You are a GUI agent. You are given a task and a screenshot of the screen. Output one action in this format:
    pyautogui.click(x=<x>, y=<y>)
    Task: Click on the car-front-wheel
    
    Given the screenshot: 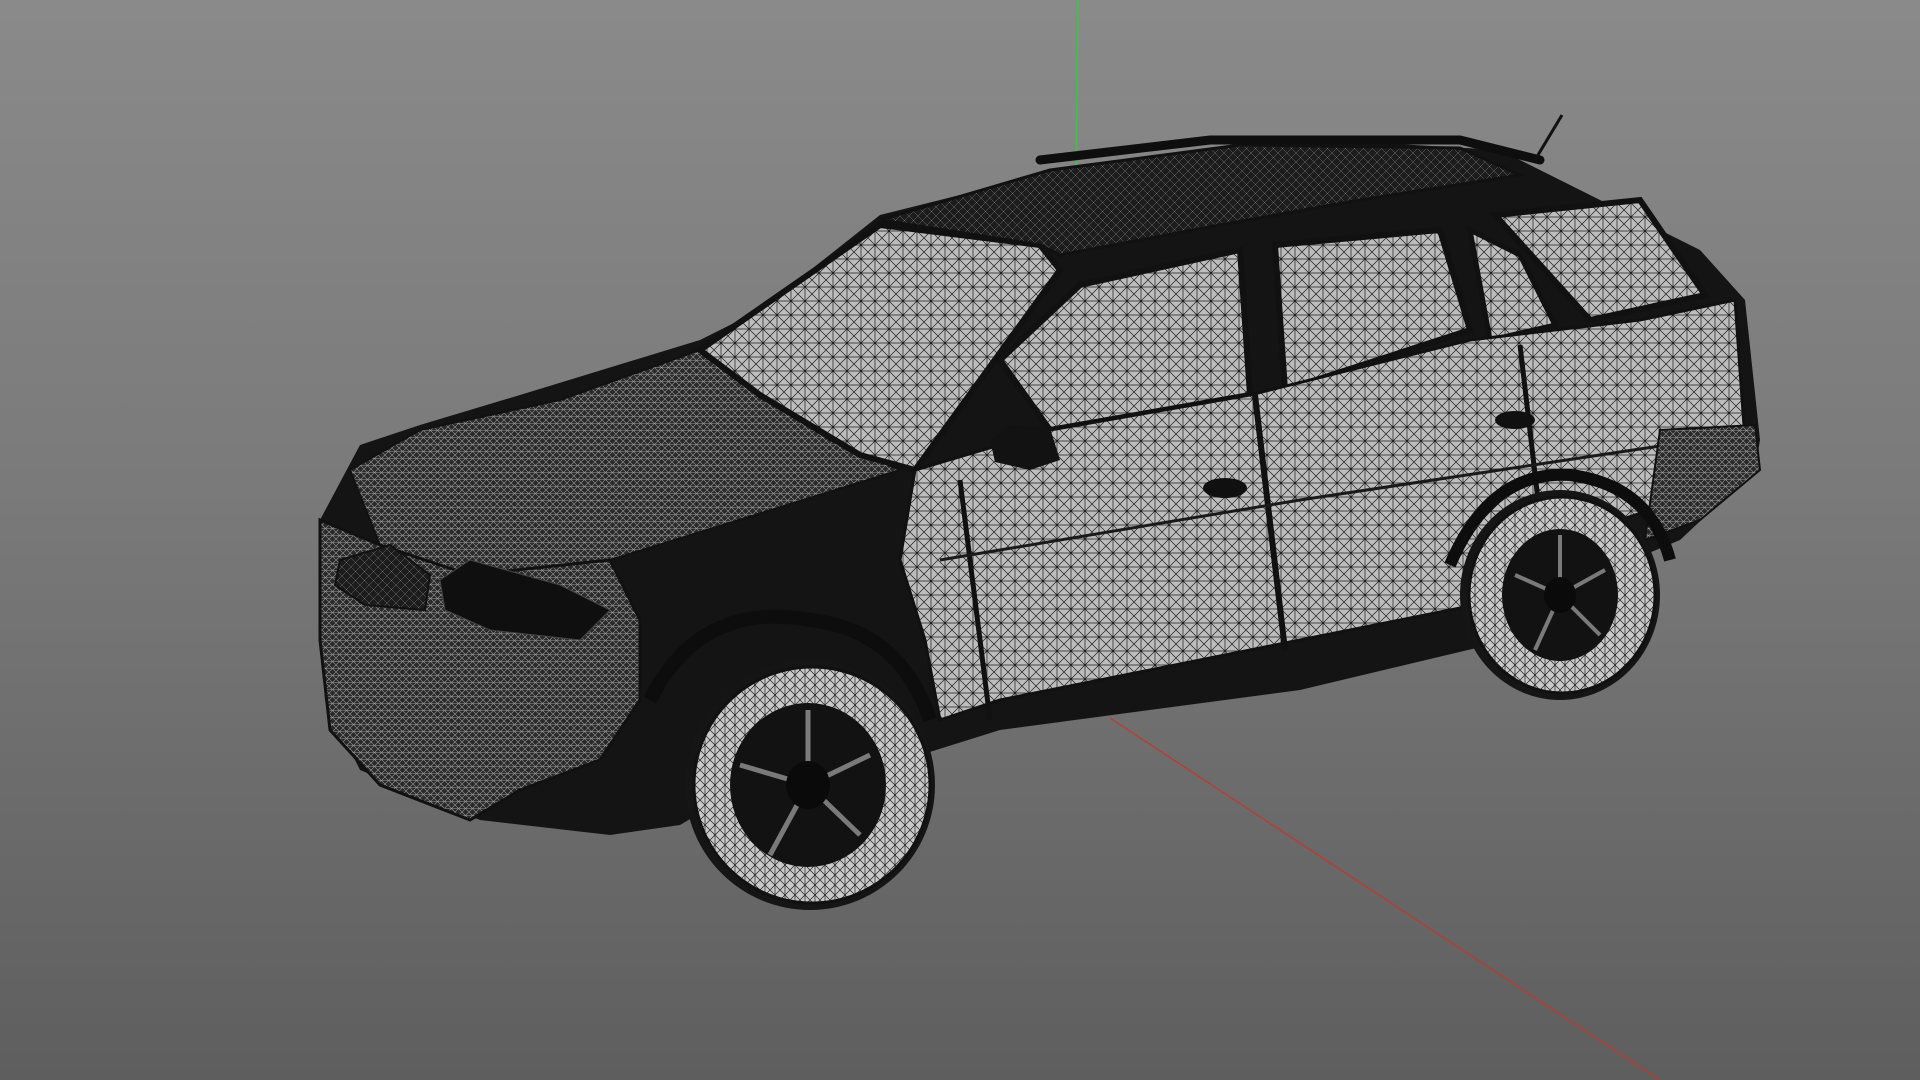 What is the action you would take?
    pyautogui.click(x=810, y=785)
    